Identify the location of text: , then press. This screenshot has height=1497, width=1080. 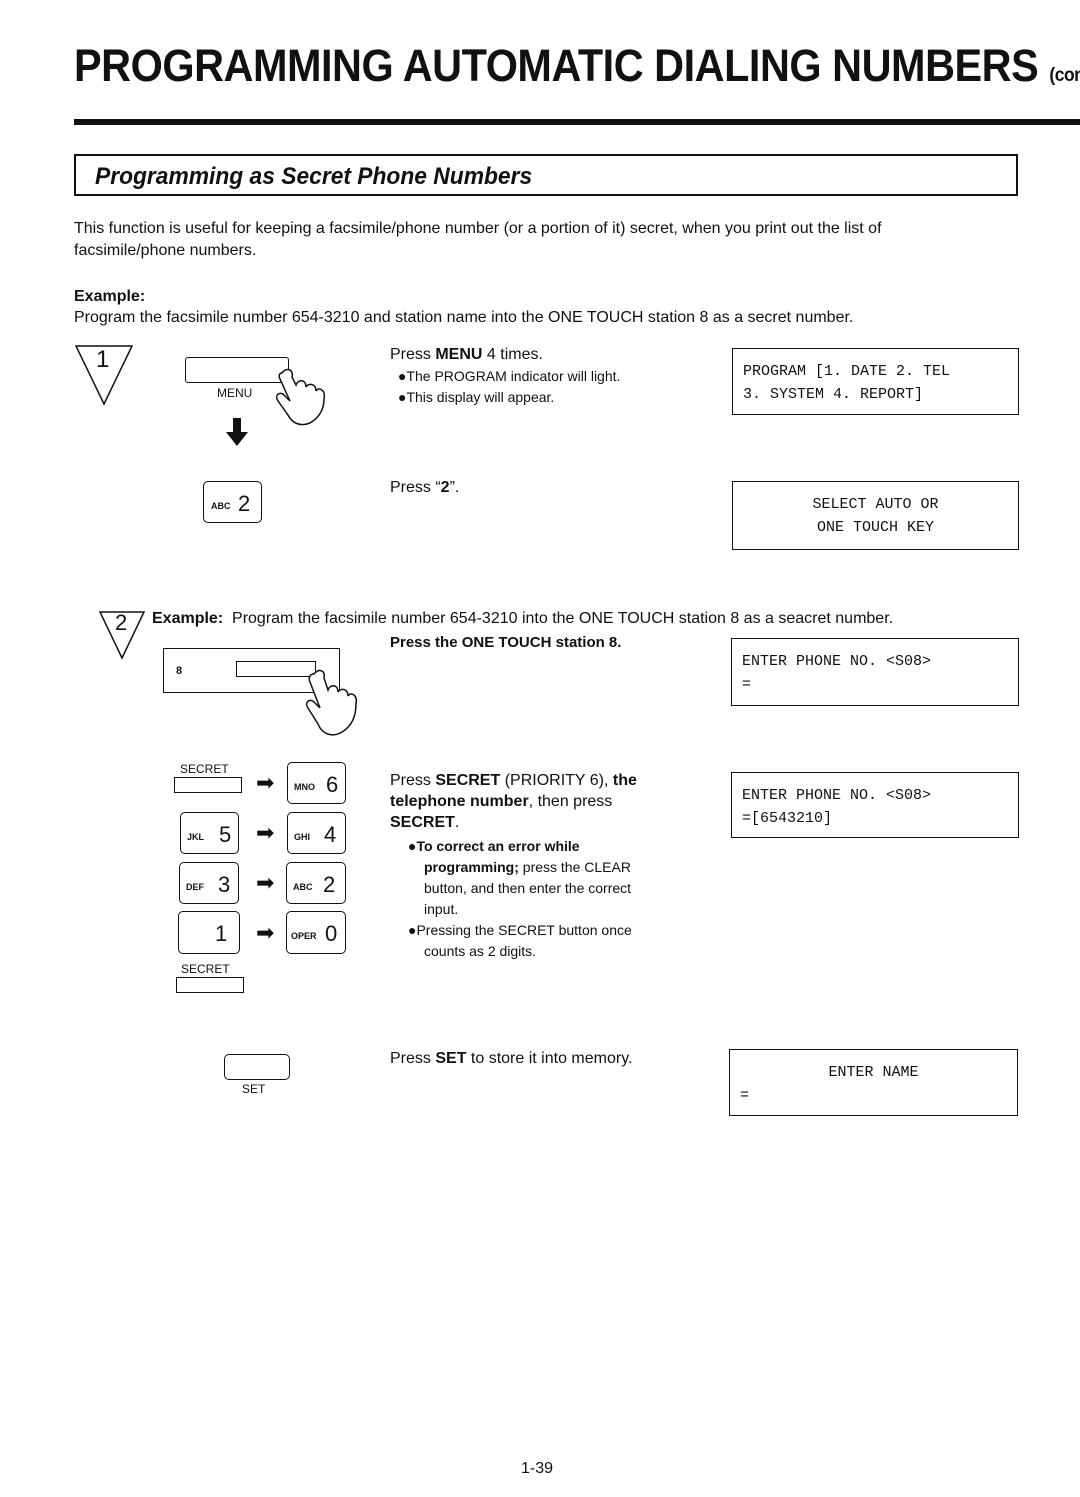
(570, 801).